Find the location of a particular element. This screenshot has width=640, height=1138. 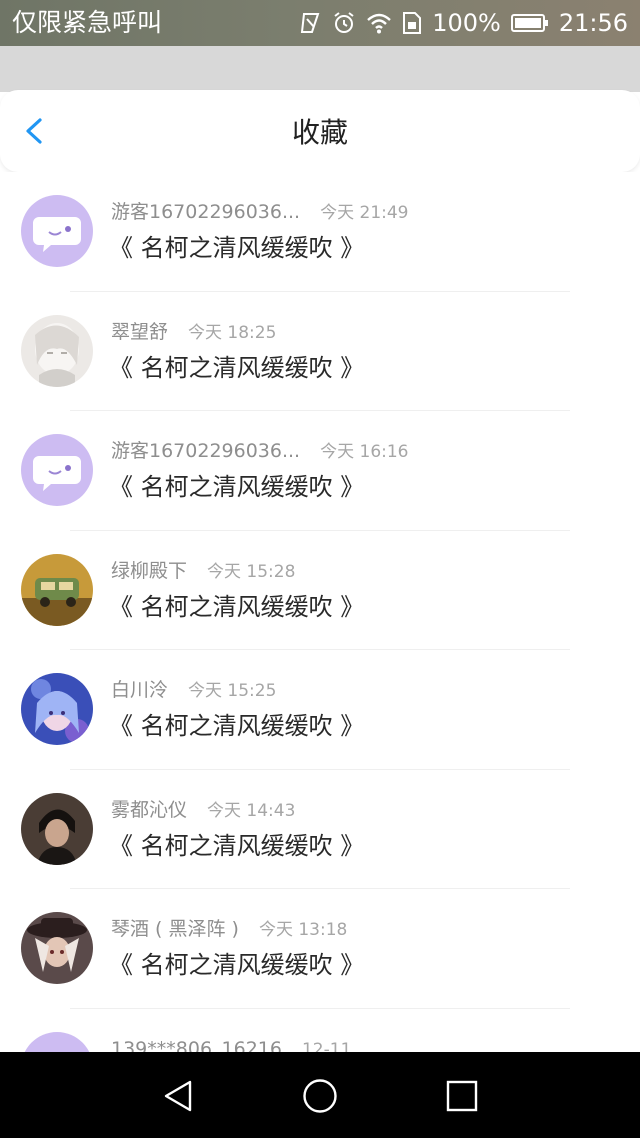

timestamp: 今天 15:25 is located at coordinates (232, 691).